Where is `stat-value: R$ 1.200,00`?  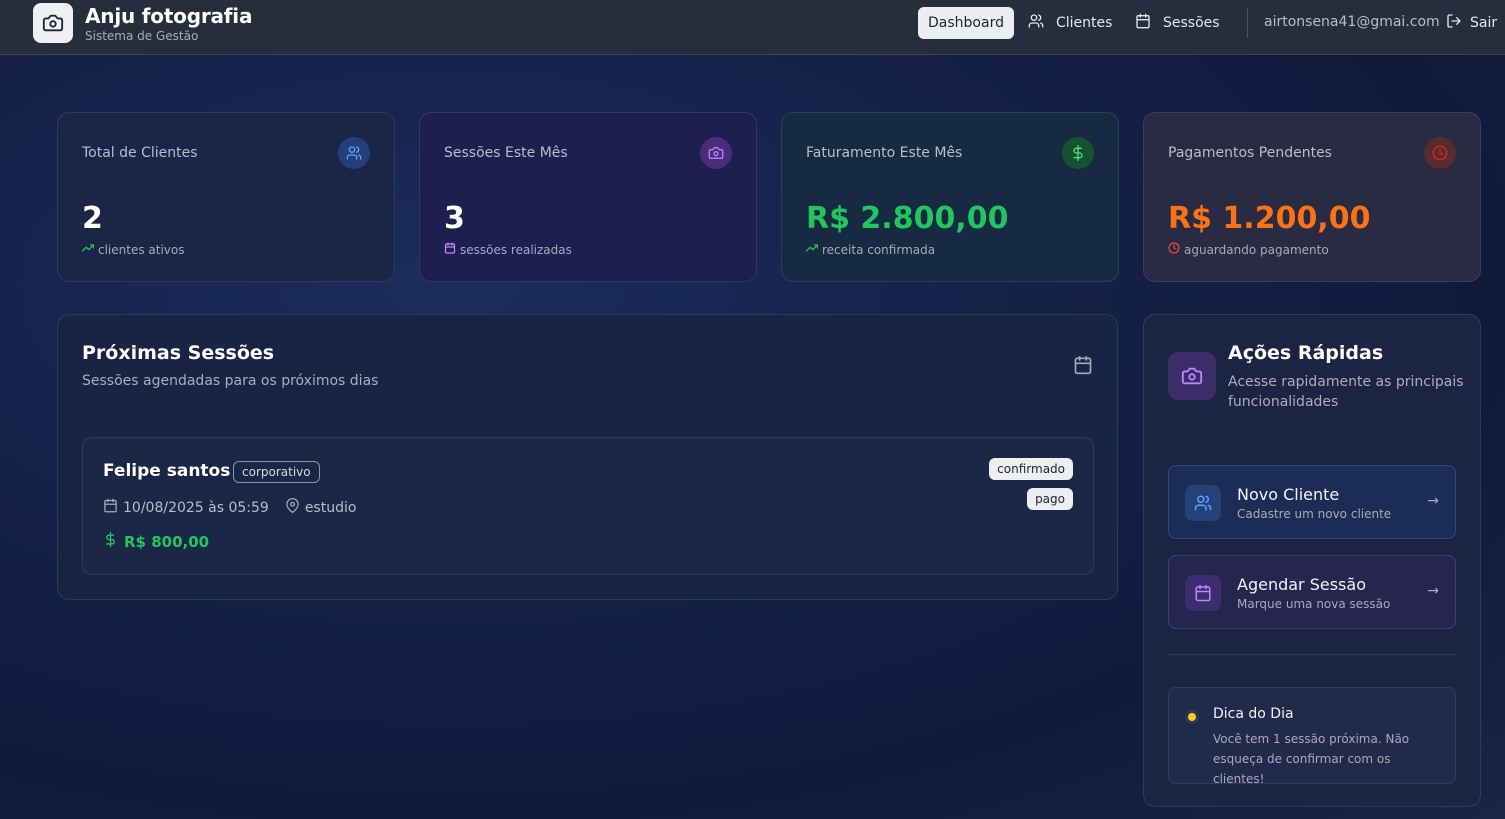 stat-value: R$ 1.200,00 is located at coordinates (1269, 218).